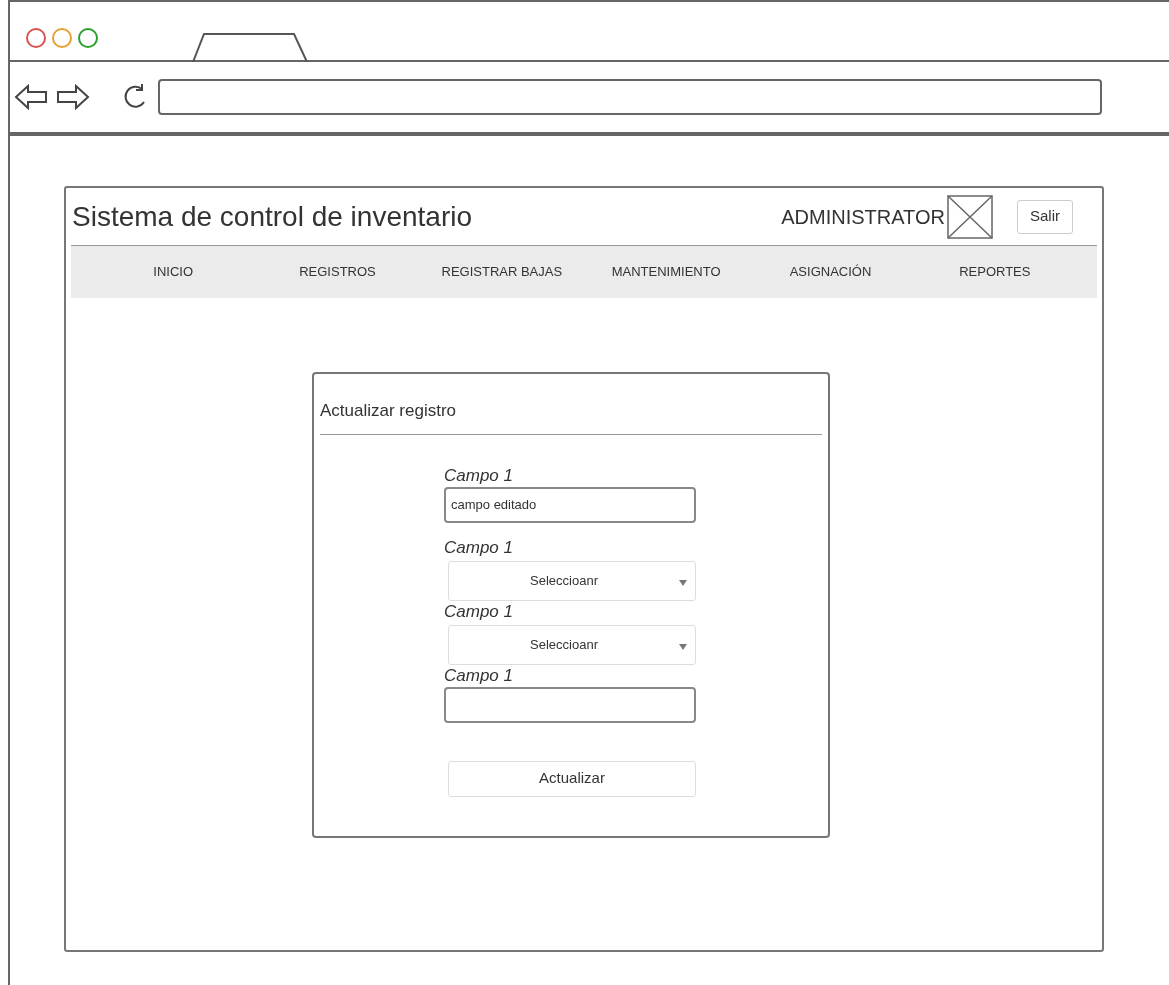  What do you see at coordinates (630, 97) in the screenshot?
I see `address-bar` at bounding box center [630, 97].